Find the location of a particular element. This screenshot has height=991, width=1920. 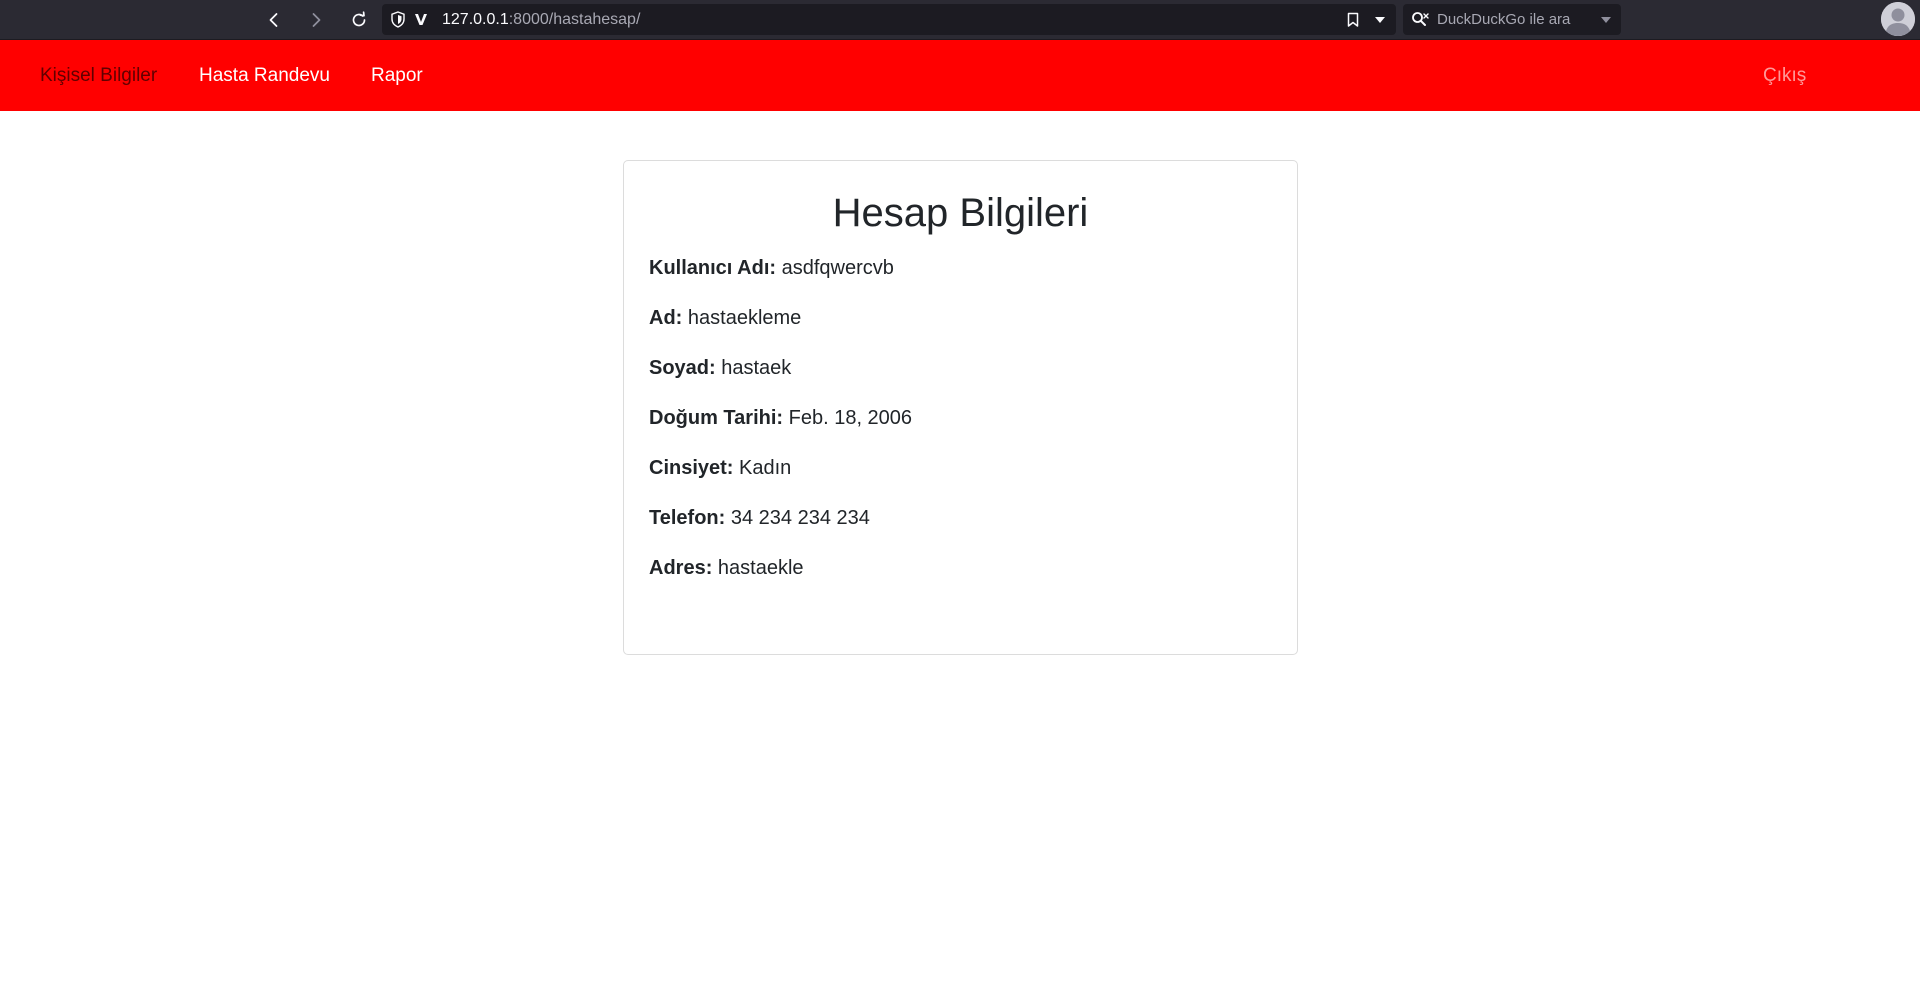

field-value: 34 234 234 234 is located at coordinates (800, 518).